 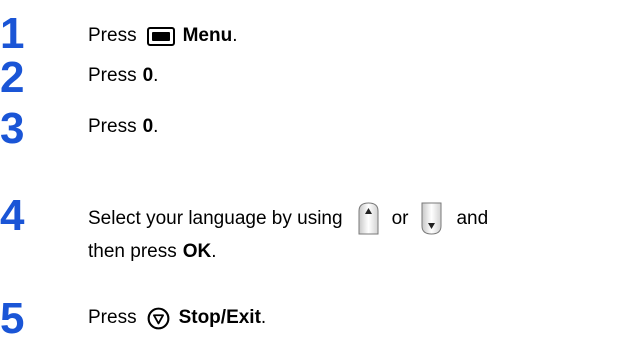 I want to click on menu-key-icon, so click(x=160, y=36).